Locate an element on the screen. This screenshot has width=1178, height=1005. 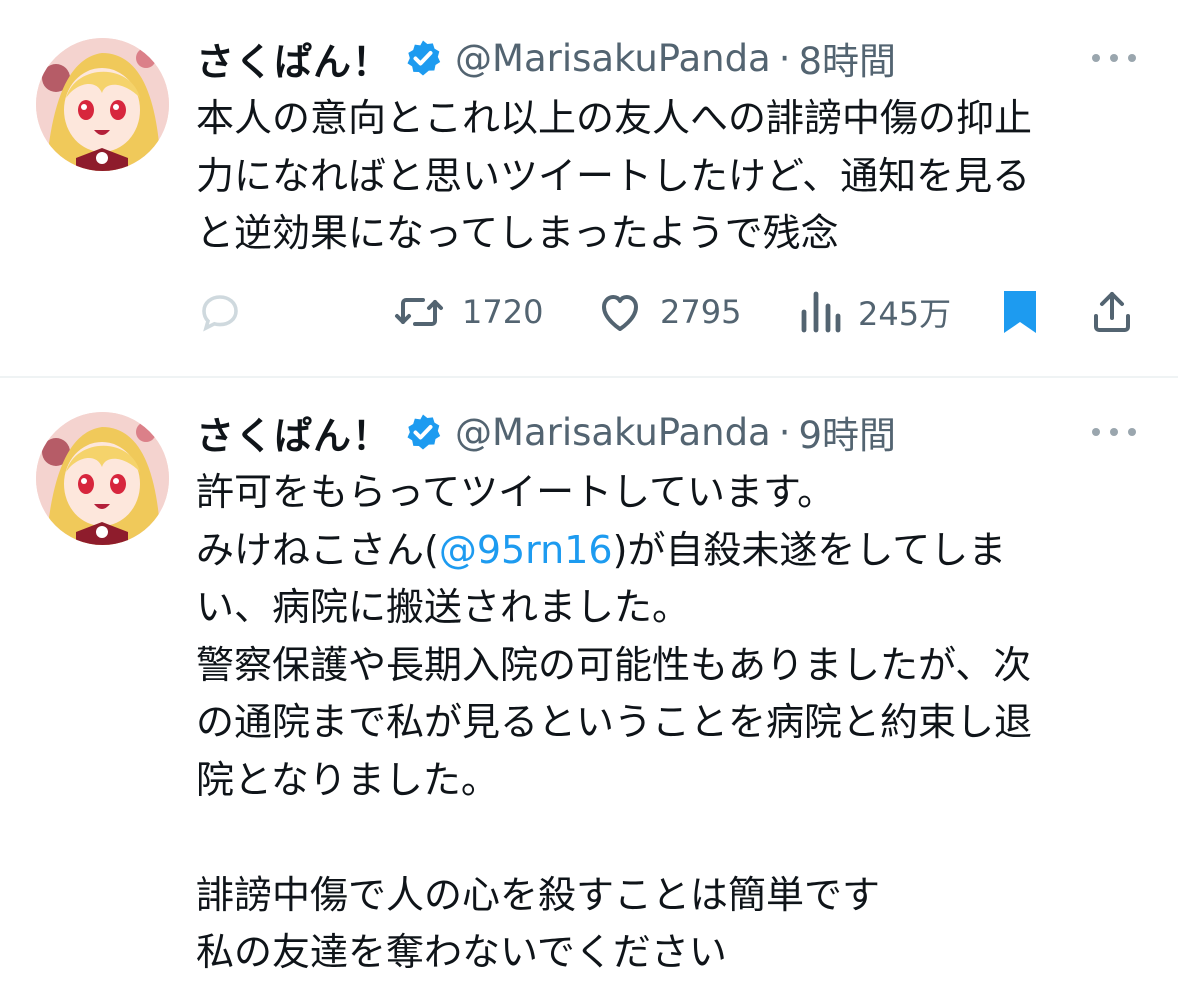
share-button is located at coordinates (1112, 312).